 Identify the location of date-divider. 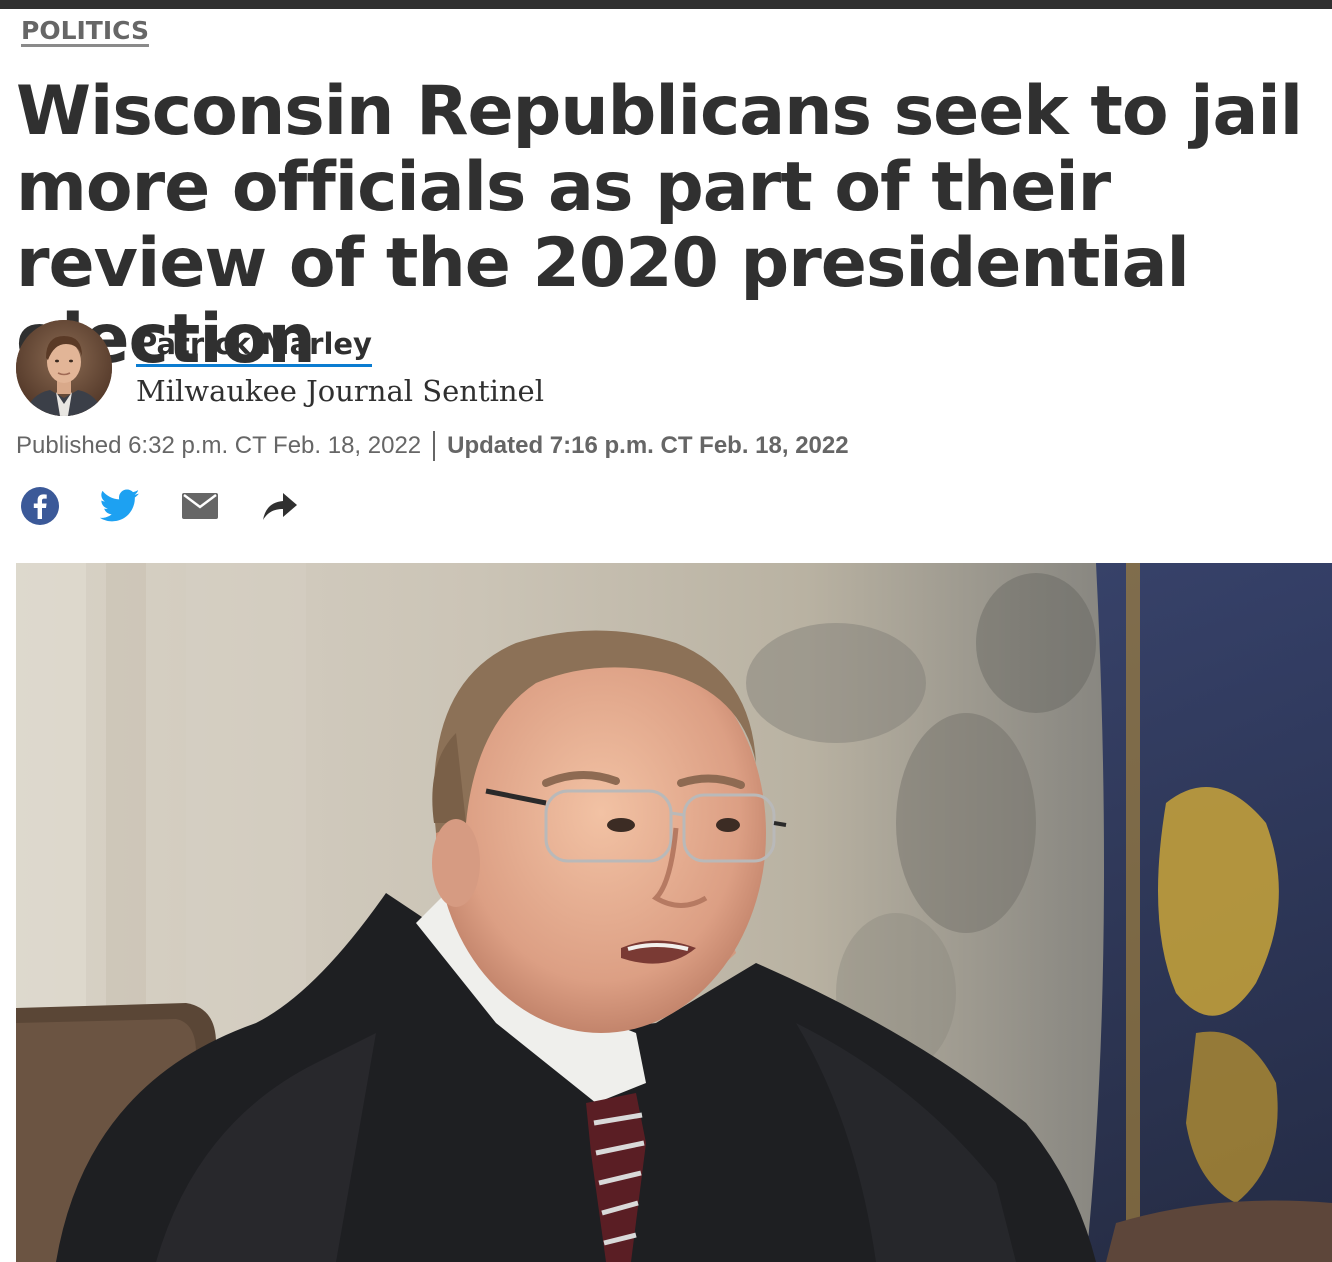
(434, 446).